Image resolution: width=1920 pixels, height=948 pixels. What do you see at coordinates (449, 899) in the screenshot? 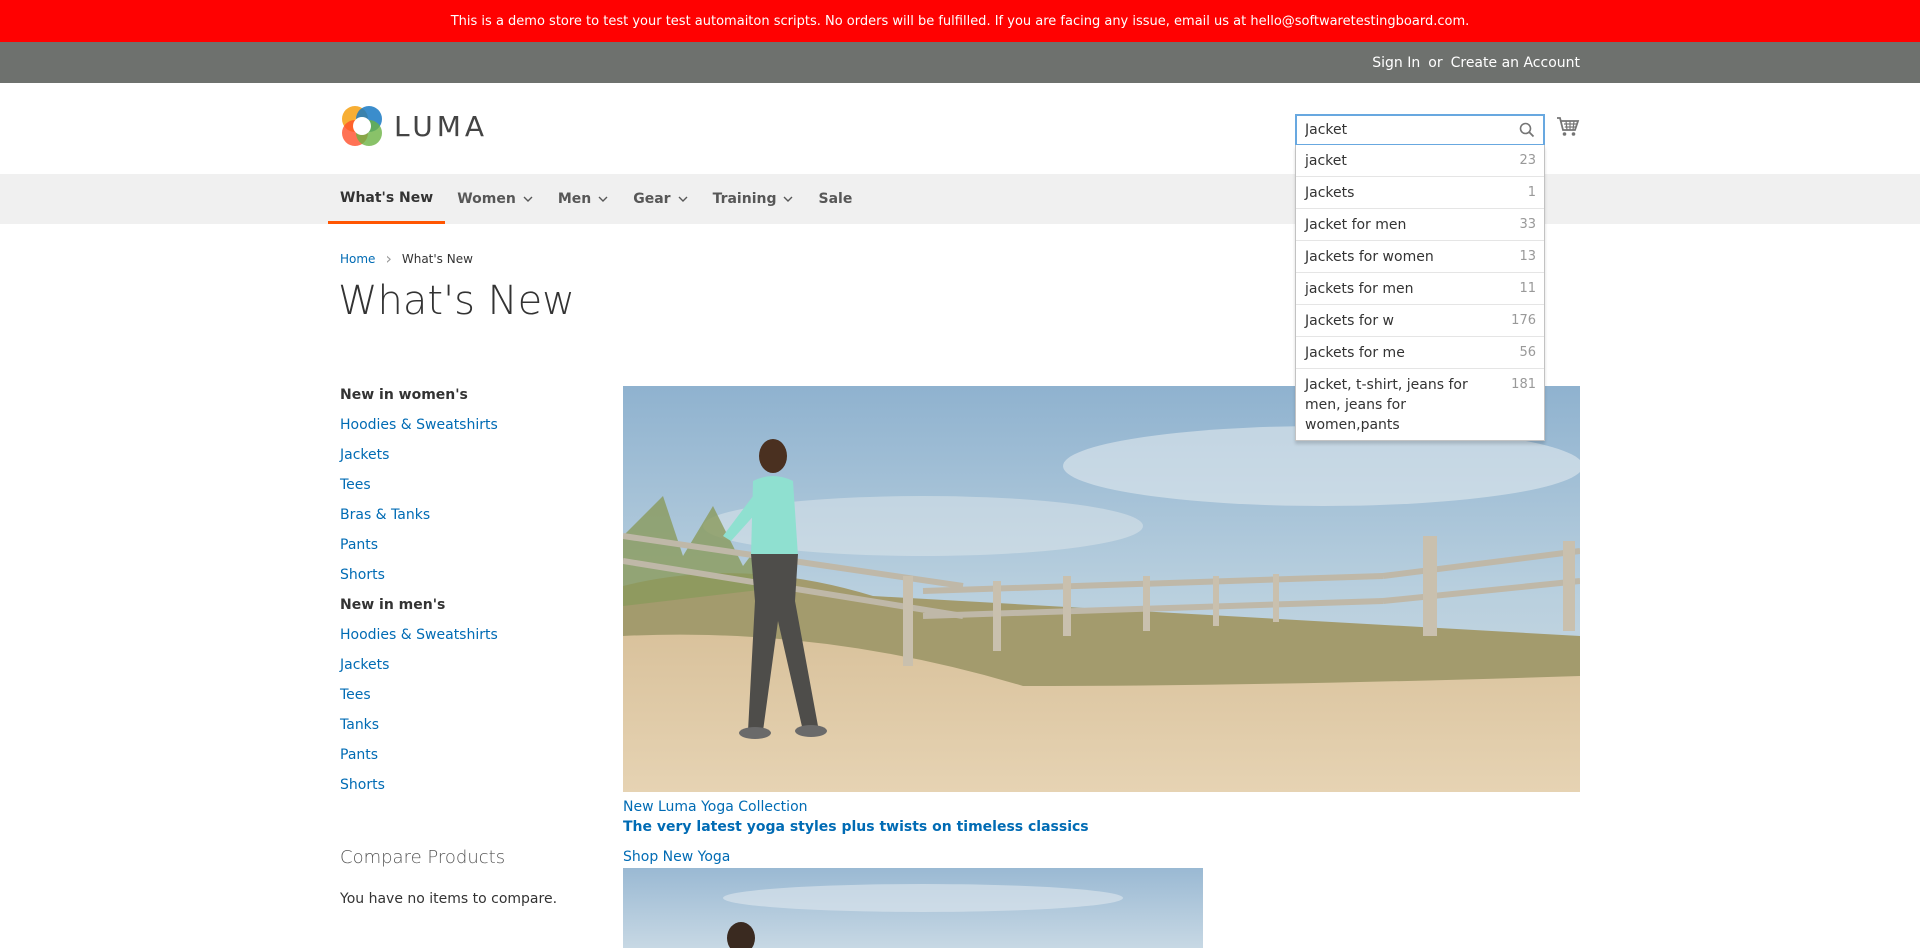
I see `compare-empty-text: You have no items to compare.` at bounding box center [449, 899].